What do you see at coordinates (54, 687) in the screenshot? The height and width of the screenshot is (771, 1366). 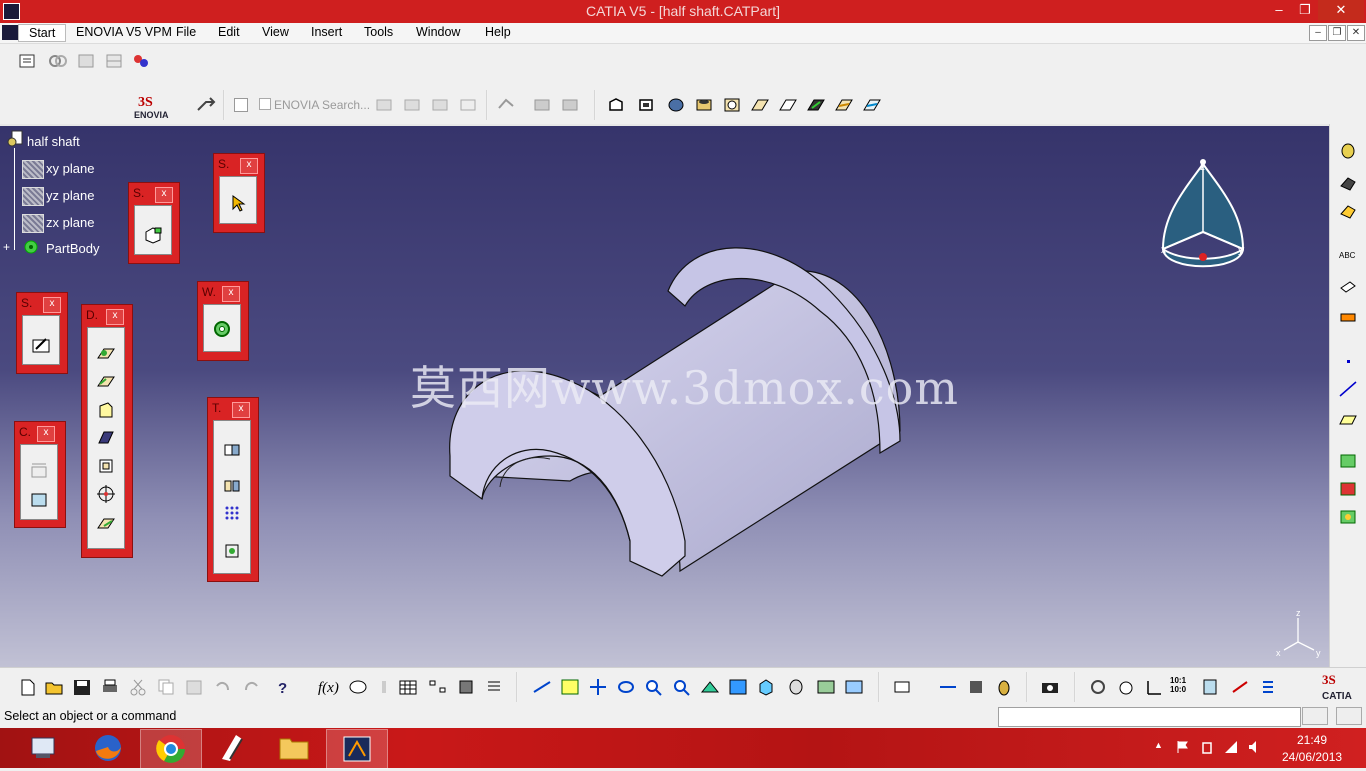 I see `open-icon` at bounding box center [54, 687].